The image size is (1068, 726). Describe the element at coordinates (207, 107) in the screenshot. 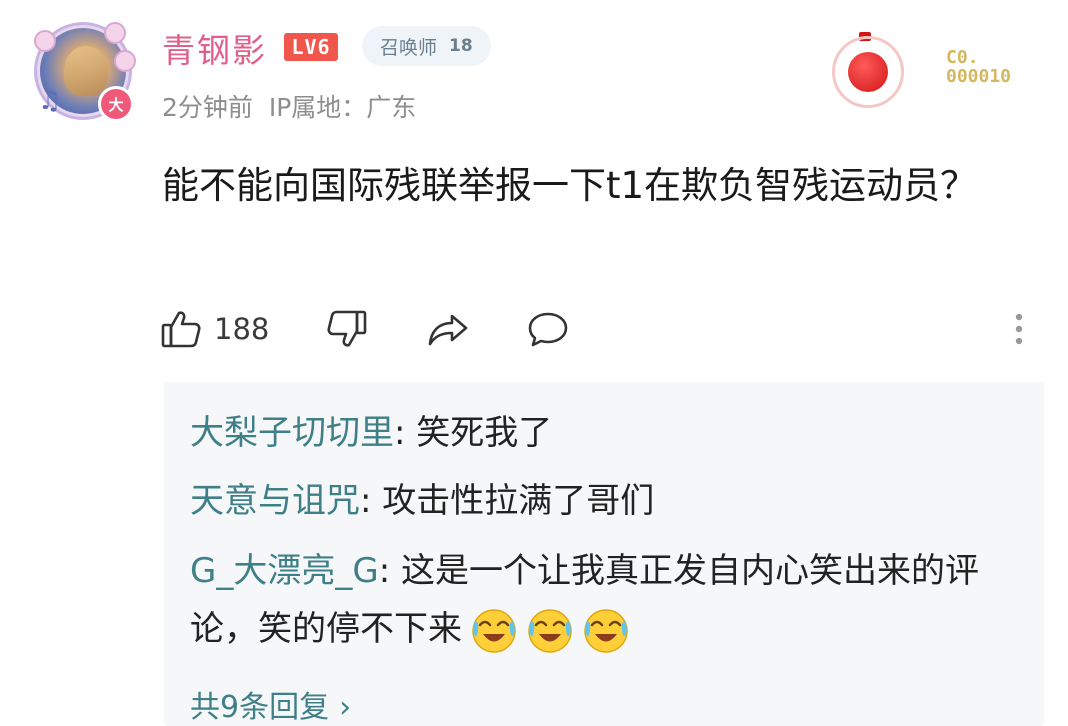

I see `comment-time: 2分钟前` at that location.